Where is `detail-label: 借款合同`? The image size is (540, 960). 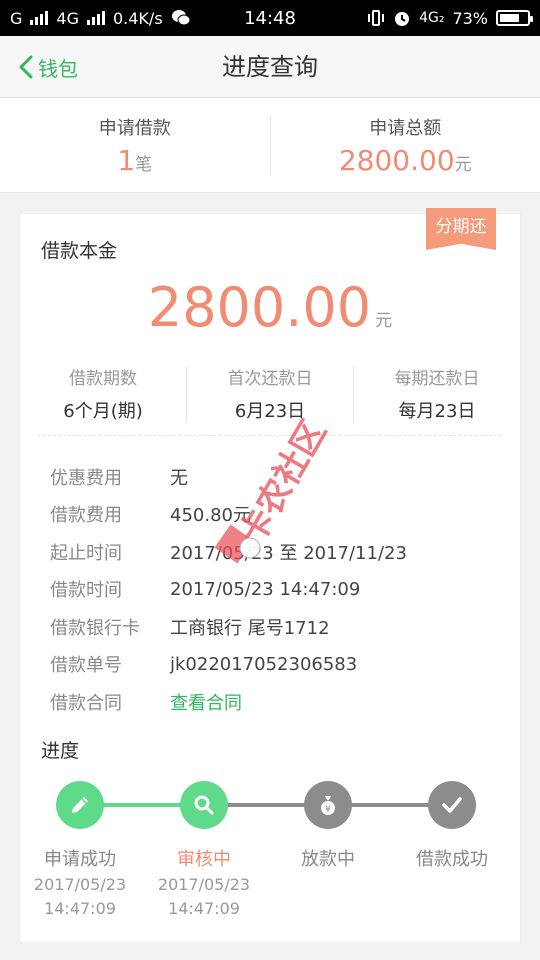 detail-label: 借款合同 is located at coordinates (86, 703).